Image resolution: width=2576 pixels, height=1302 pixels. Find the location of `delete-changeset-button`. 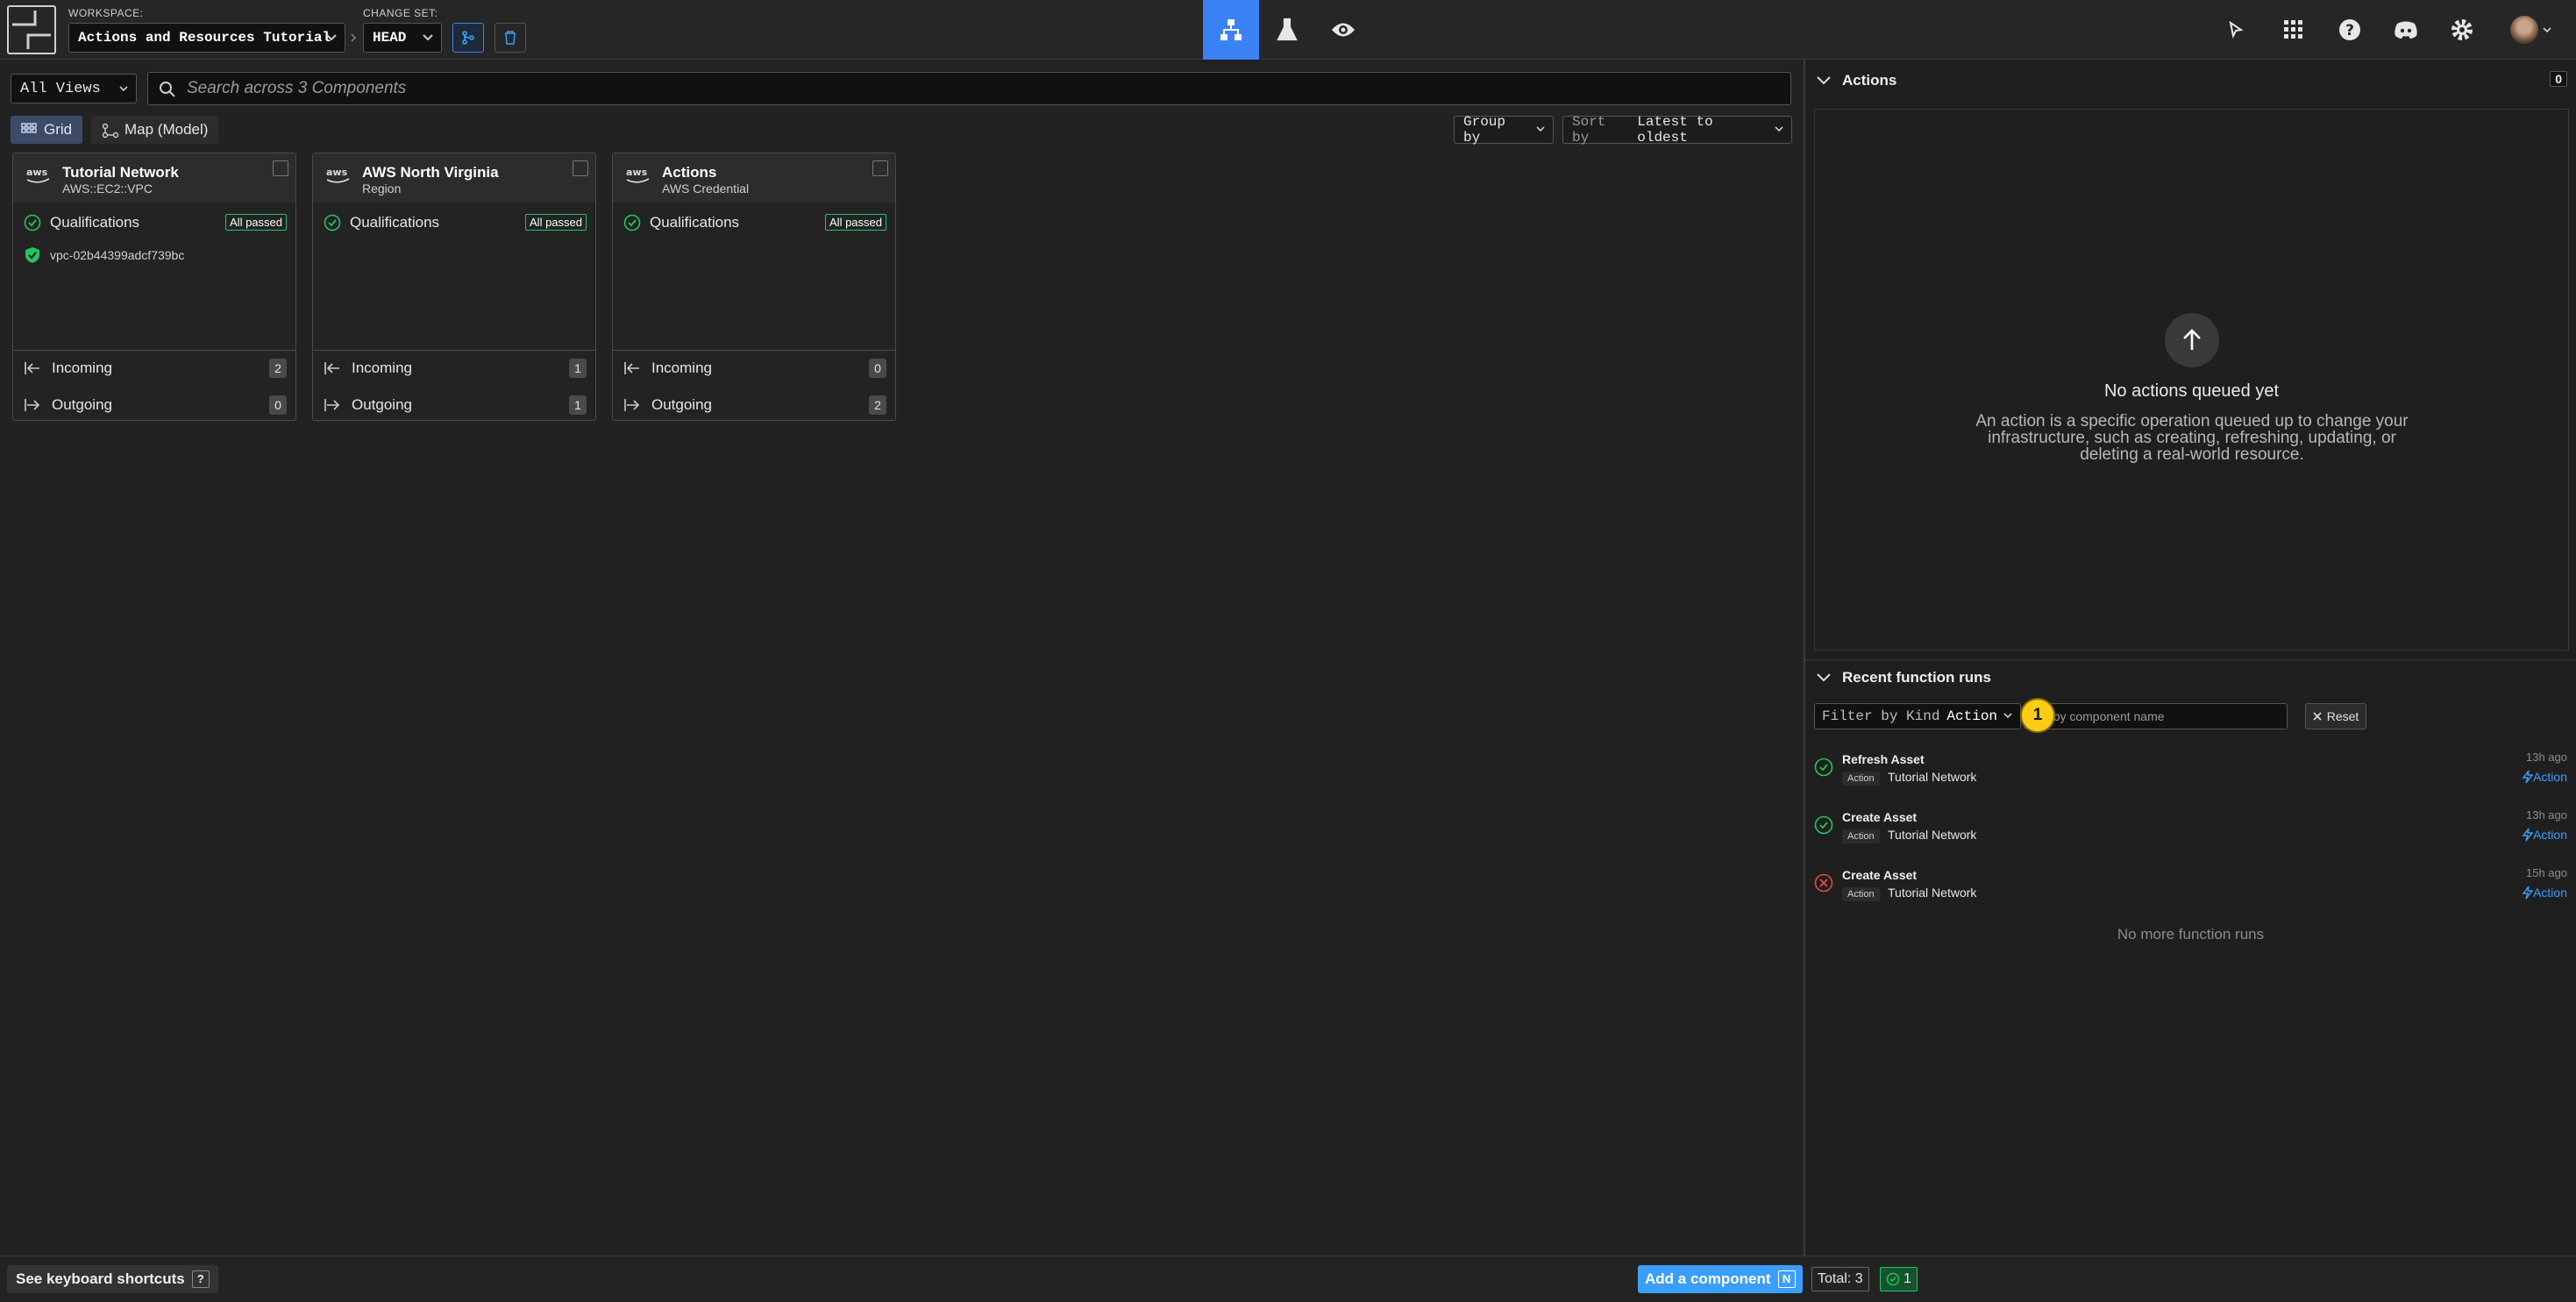

delete-changeset-button is located at coordinates (510, 38).